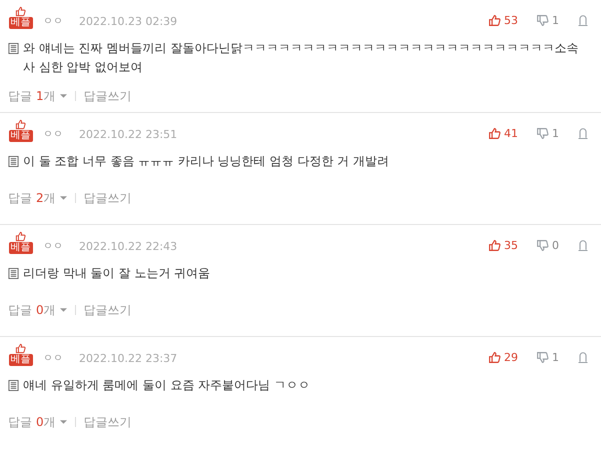 The image size is (601, 452). I want to click on like-count: 35, so click(511, 246).